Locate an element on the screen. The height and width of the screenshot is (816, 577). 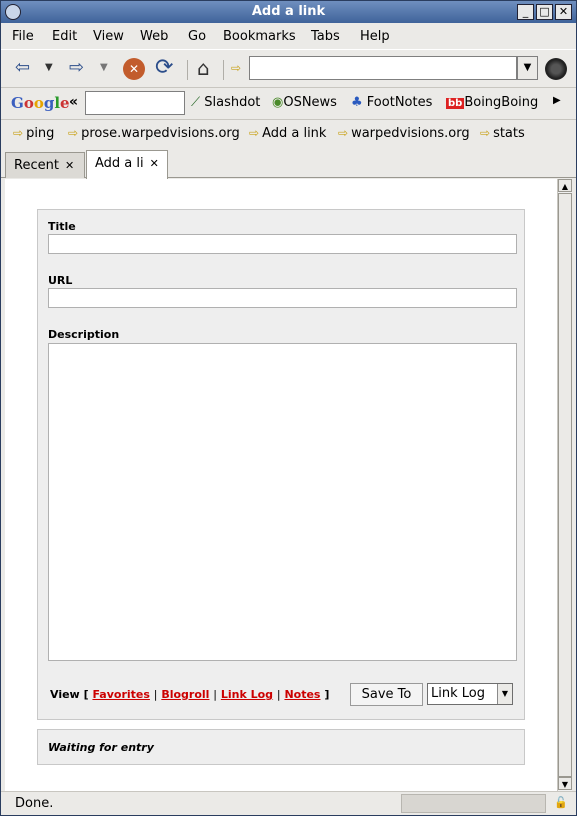
bookmark-warpedvisions: ⇨ warpedvisions.org is located at coordinates (404, 133).